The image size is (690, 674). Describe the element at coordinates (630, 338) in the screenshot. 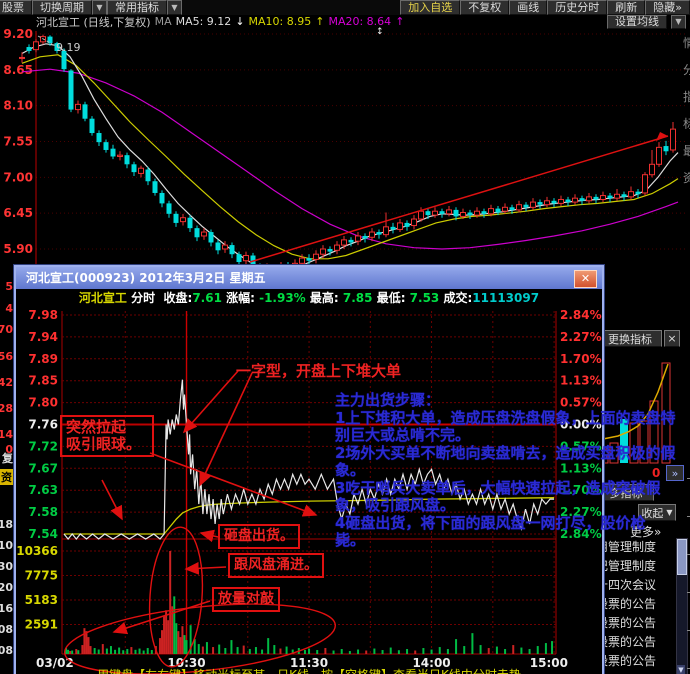

I see `change-indicator-button: 更换指标` at that location.